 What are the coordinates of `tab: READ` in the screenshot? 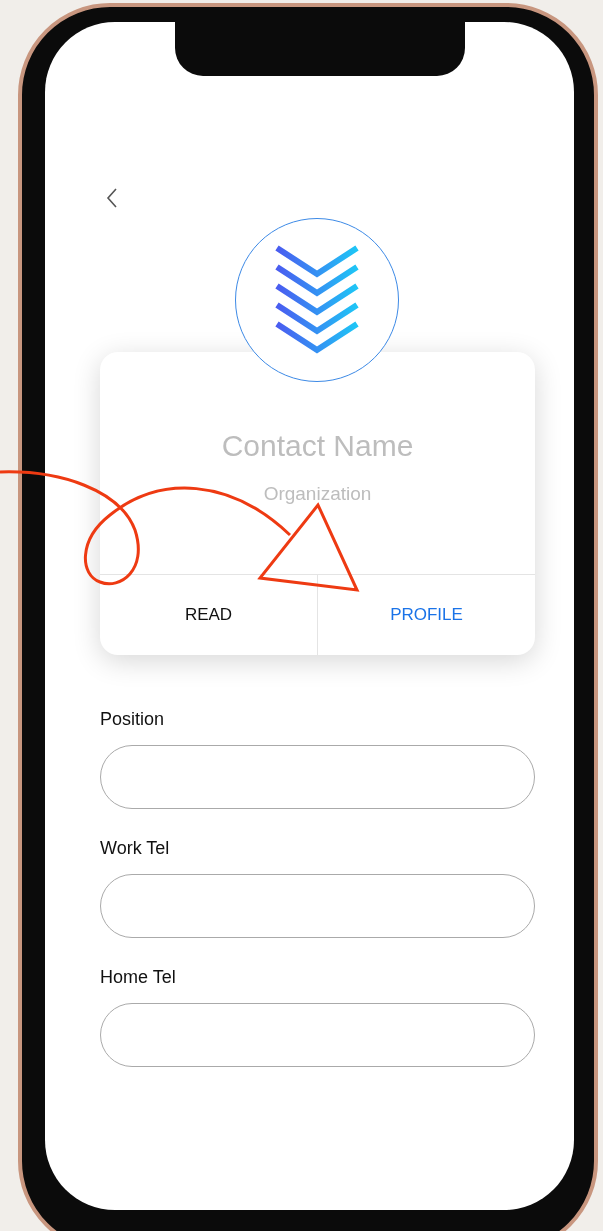 It's located at (208, 615).